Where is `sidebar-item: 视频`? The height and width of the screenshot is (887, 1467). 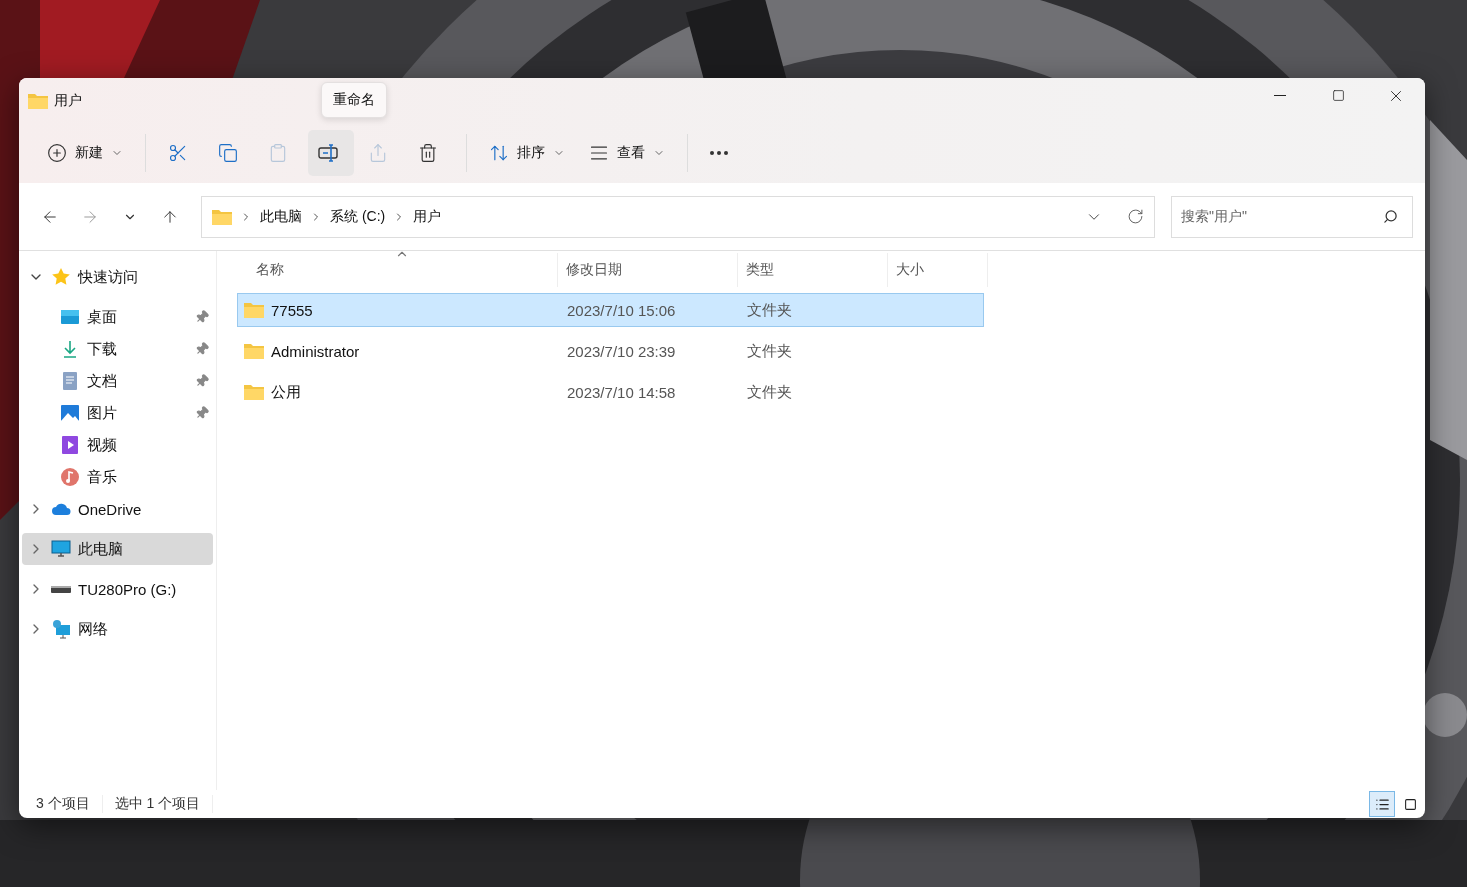 sidebar-item: 视频 is located at coordinates (117, 445).